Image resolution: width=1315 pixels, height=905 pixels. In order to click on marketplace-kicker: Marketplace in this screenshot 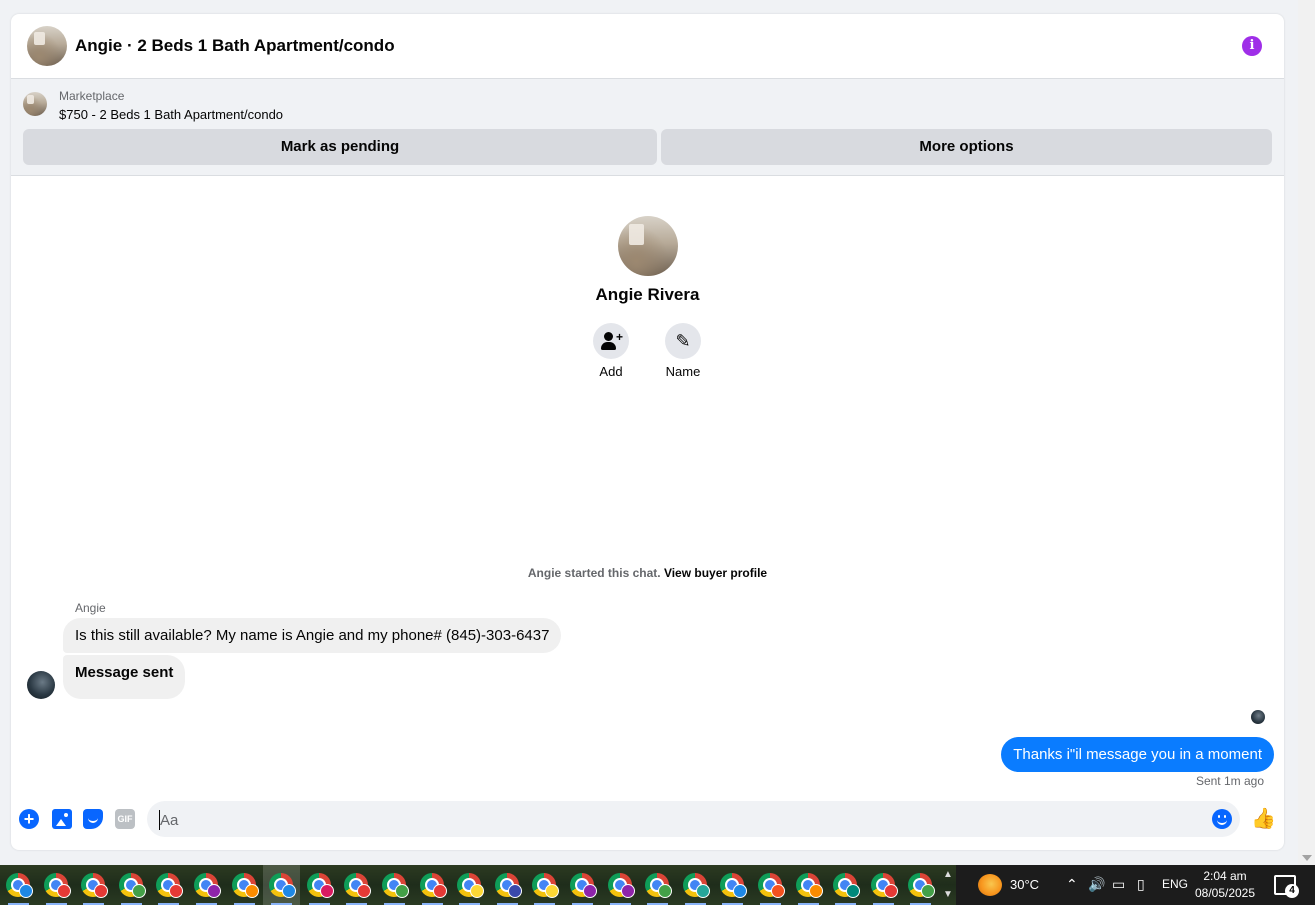, I will do `click(92, 96)`.